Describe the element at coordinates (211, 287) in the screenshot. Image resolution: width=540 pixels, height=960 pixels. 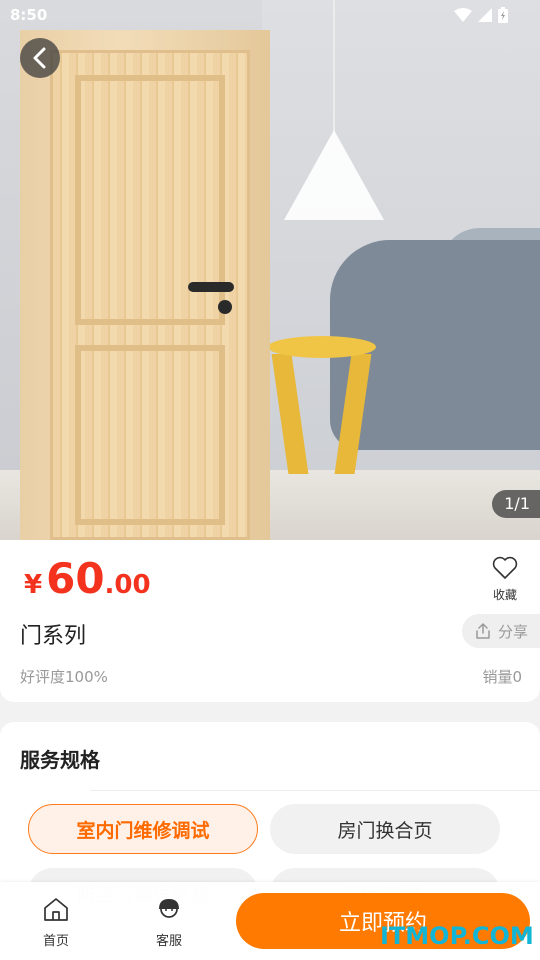
I see `door-handle` at that location.